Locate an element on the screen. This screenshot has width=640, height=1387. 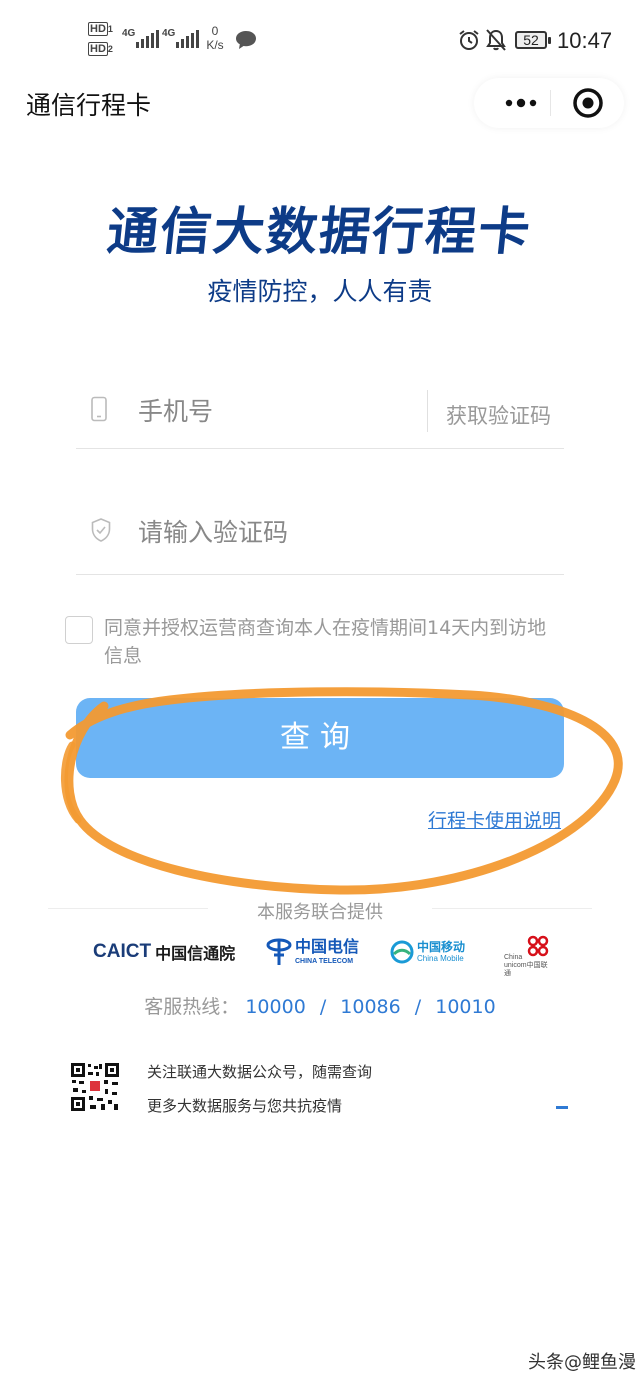
telecom-logo-cn: 中国电信 is located at coordinates (327, 946).